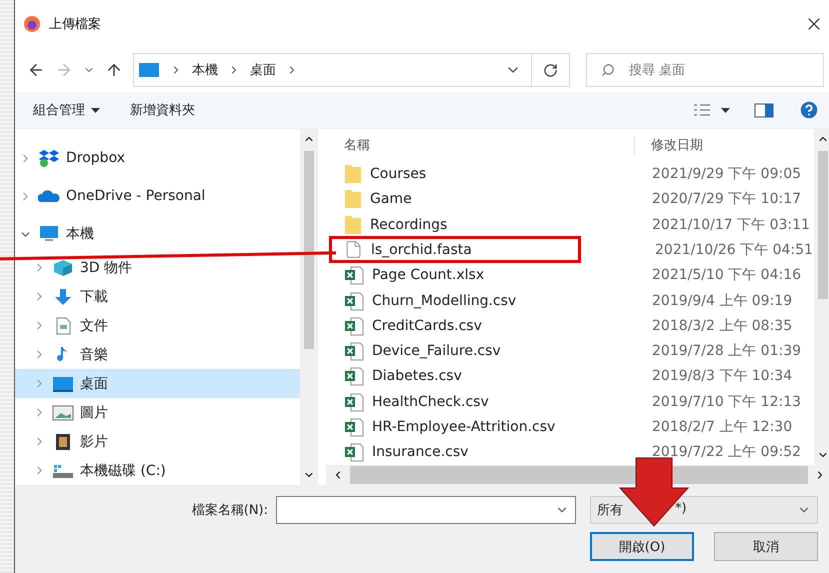 The width and height of the screenshot is (829, 573). What do you see at coordinates (63, 413) in the screenshot?
I see `image-icon` at bounding box center [63, 413].